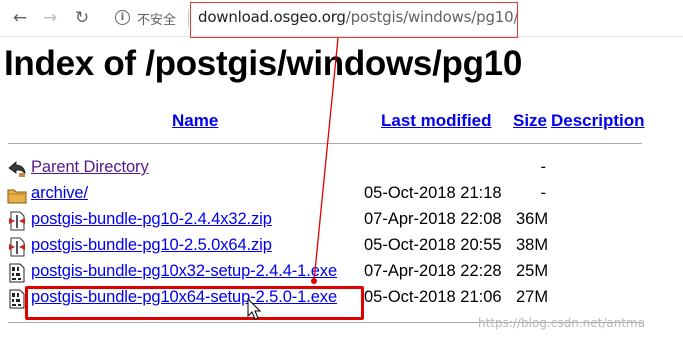  I want to click on table-row: Parent Directory -, so click(341, 170).